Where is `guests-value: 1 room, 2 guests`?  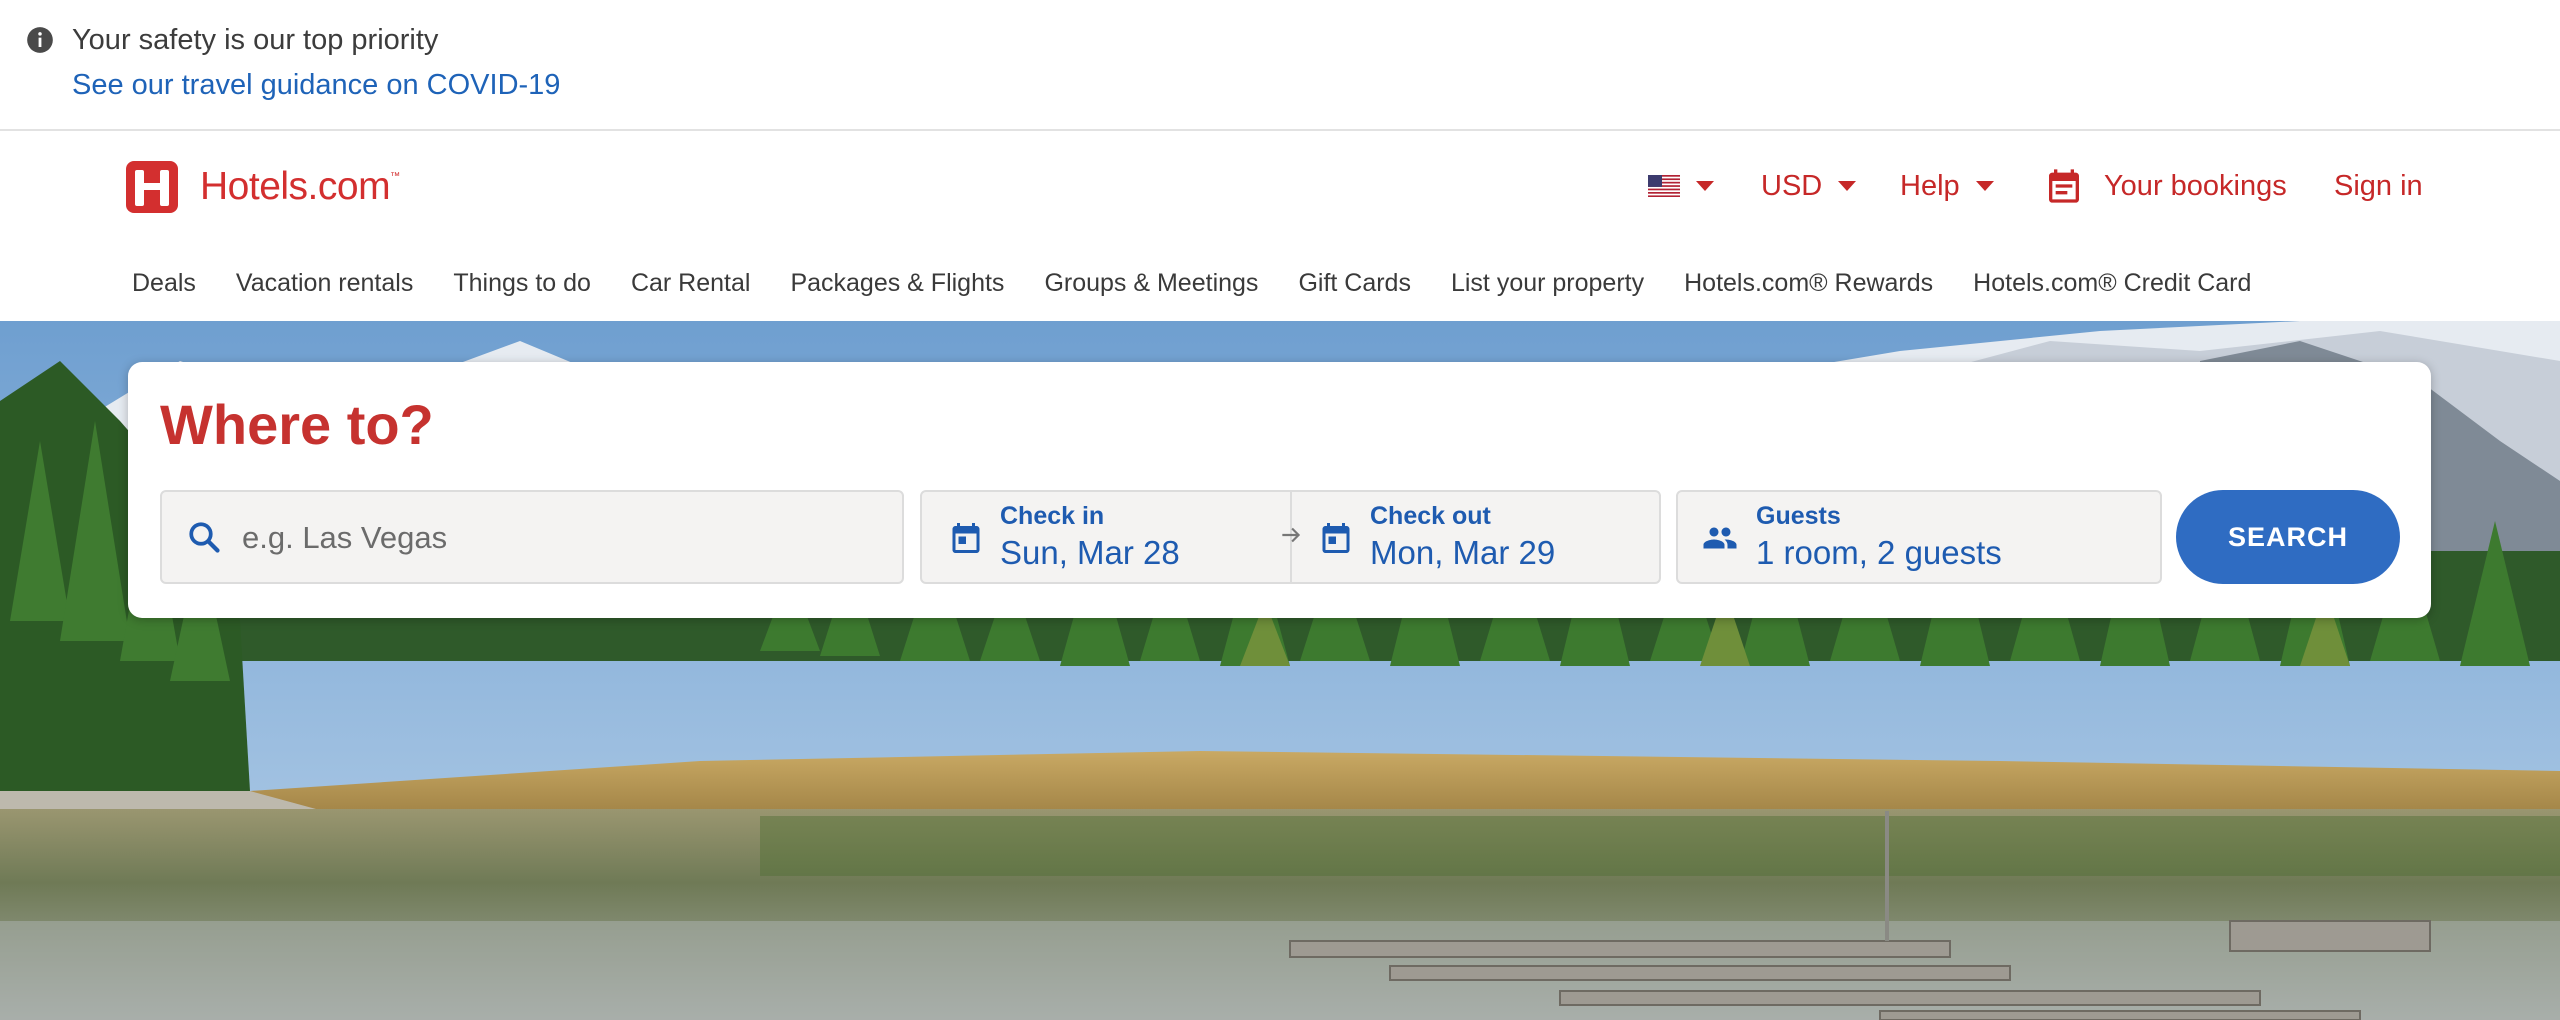 guests-value: 1 room, 2 guests is located at coordinates (1879, 552).